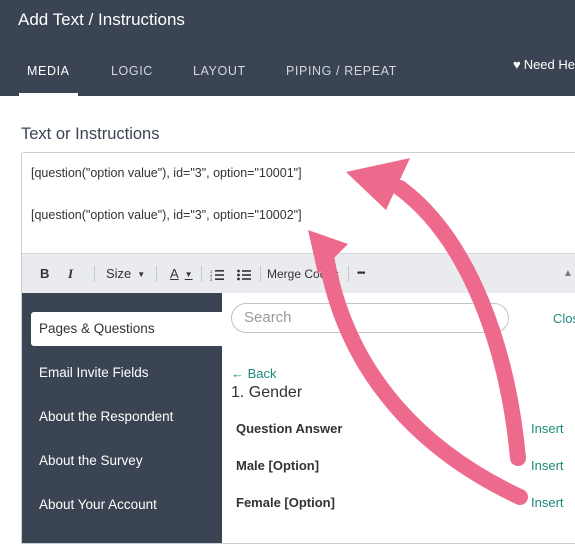  Describe the element at coordinates (370, 318) in the screenshot. I see `search-input: Search` at that location.